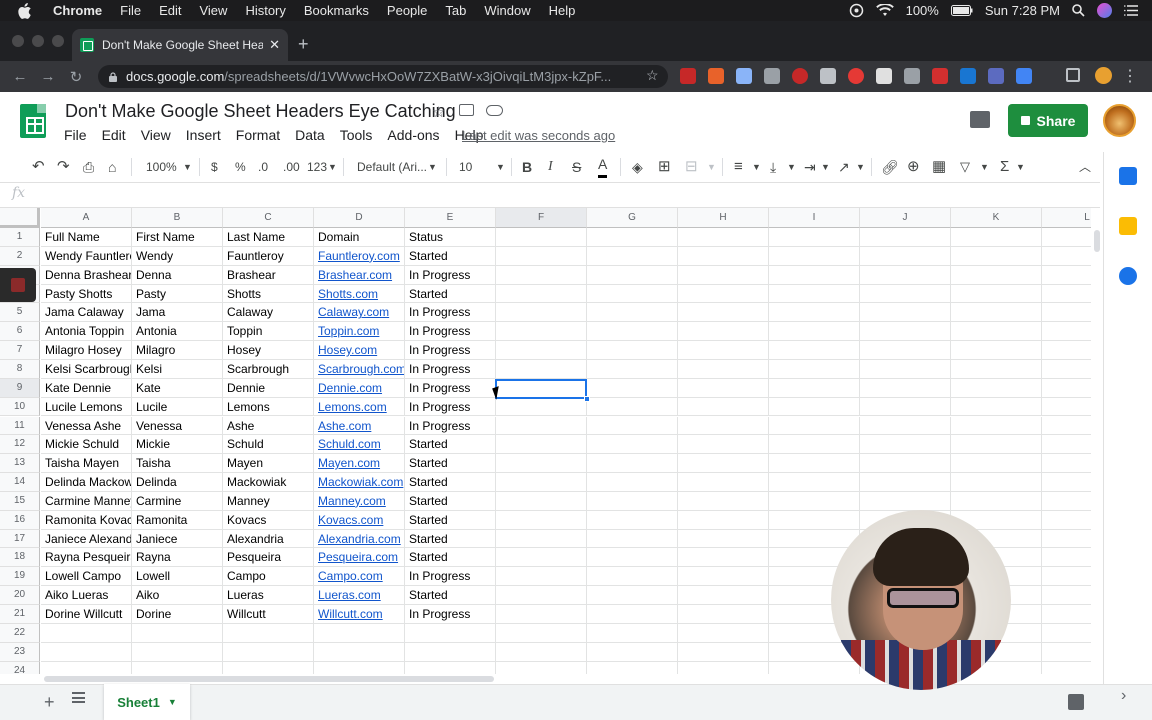  What do you see at coordinates (359, 614) in the screenshot?
I see `cell-domain: Willcutt.com` at bounding box center [359, 614].